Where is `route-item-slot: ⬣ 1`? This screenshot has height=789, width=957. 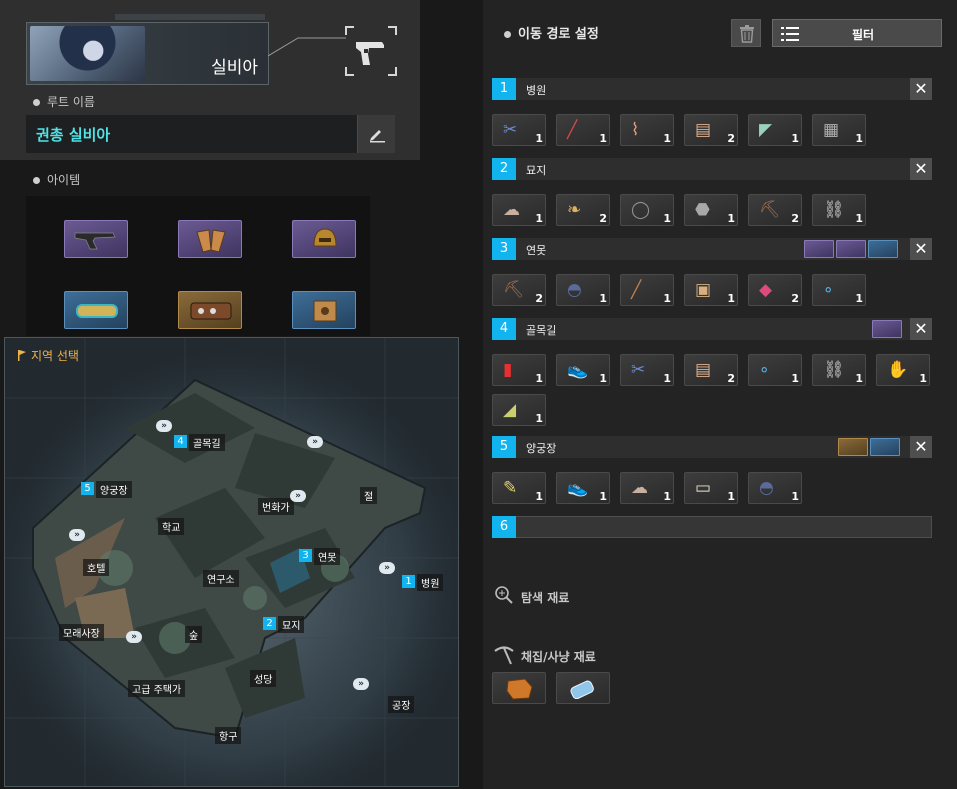 route-item-slot: ⬣ 1 is located at coordinates (711, 210).